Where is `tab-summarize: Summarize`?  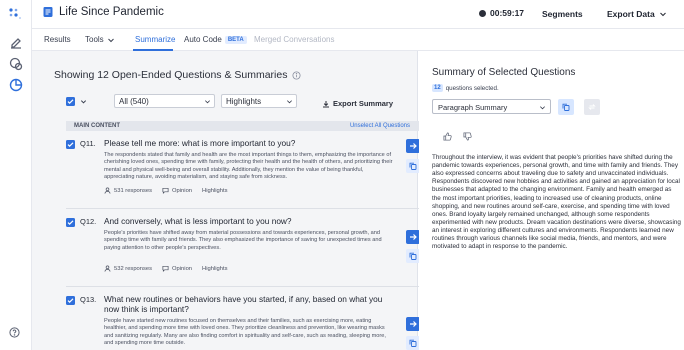 tab-summarize: Summarize is located at coordinates (155, 39).